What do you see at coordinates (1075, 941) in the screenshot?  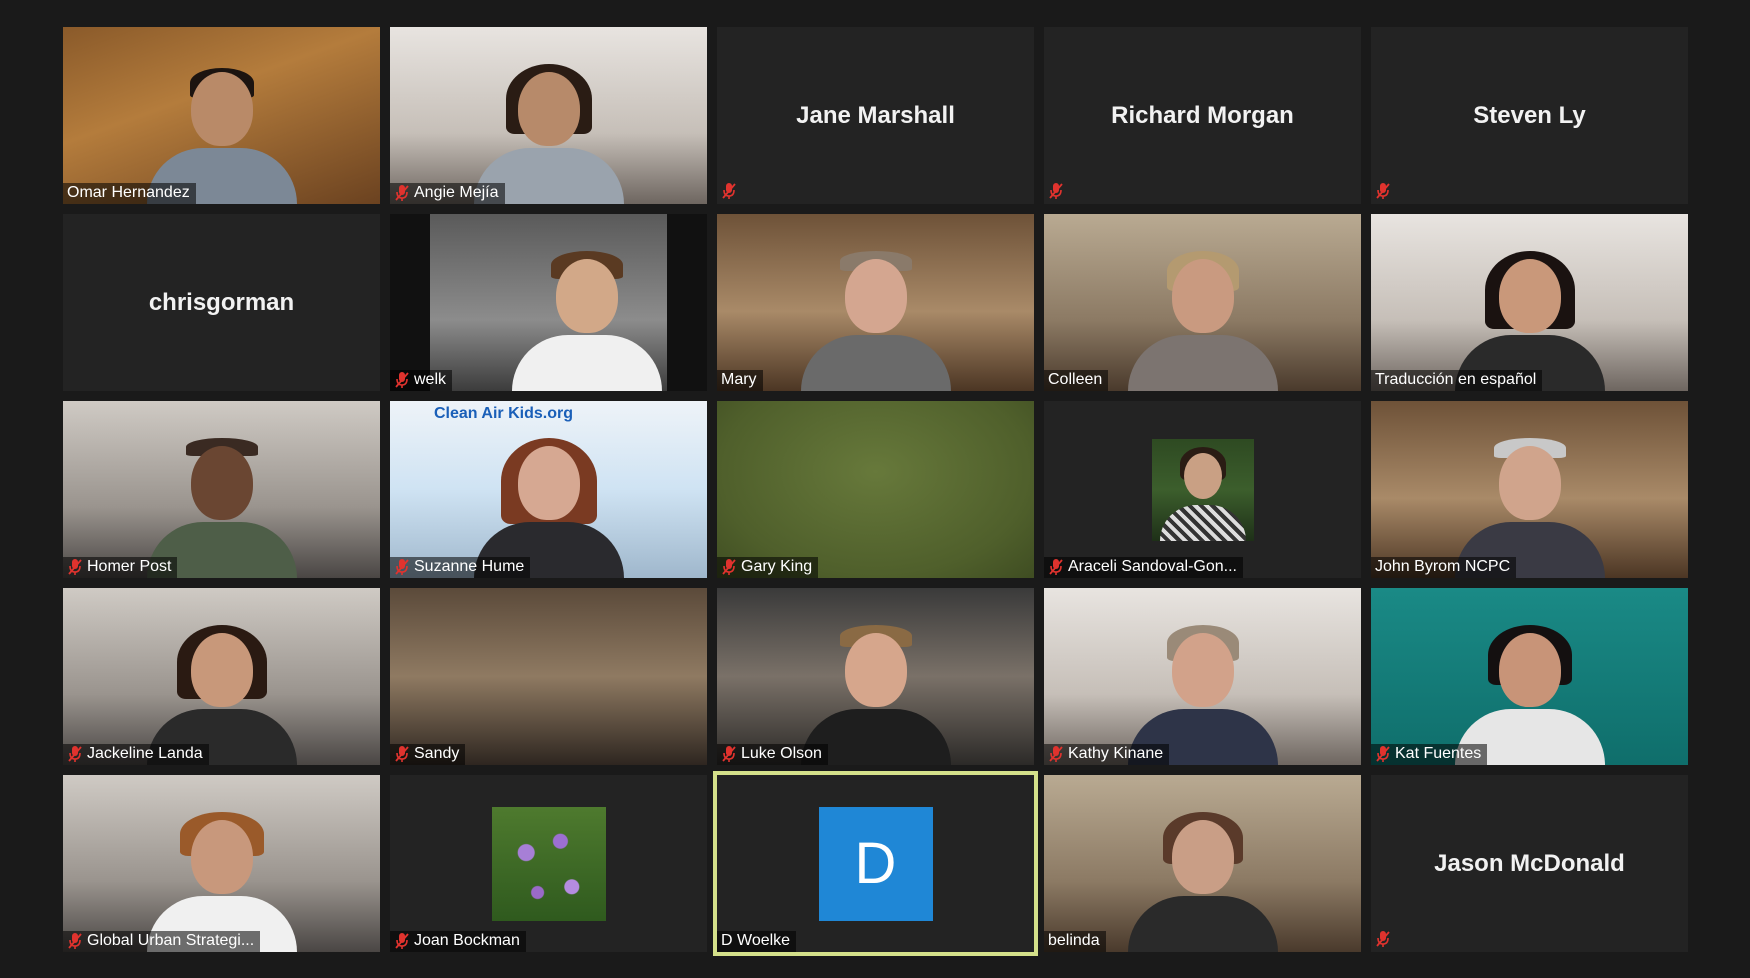 I see `participant-name-label: belinda` at bounding box center [1075, 941].